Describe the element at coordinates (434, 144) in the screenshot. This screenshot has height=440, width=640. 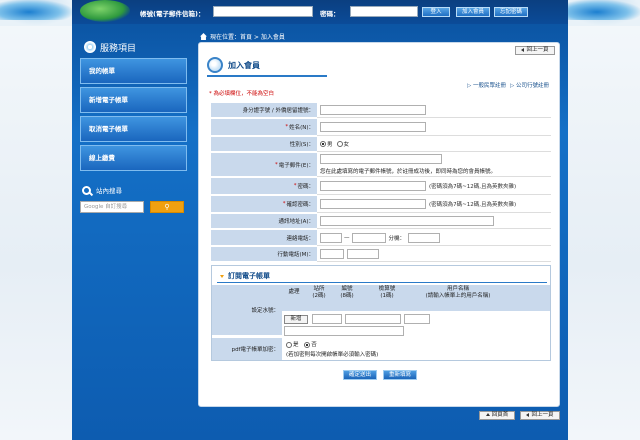
I see `gender-cell: 男 女` at that location.